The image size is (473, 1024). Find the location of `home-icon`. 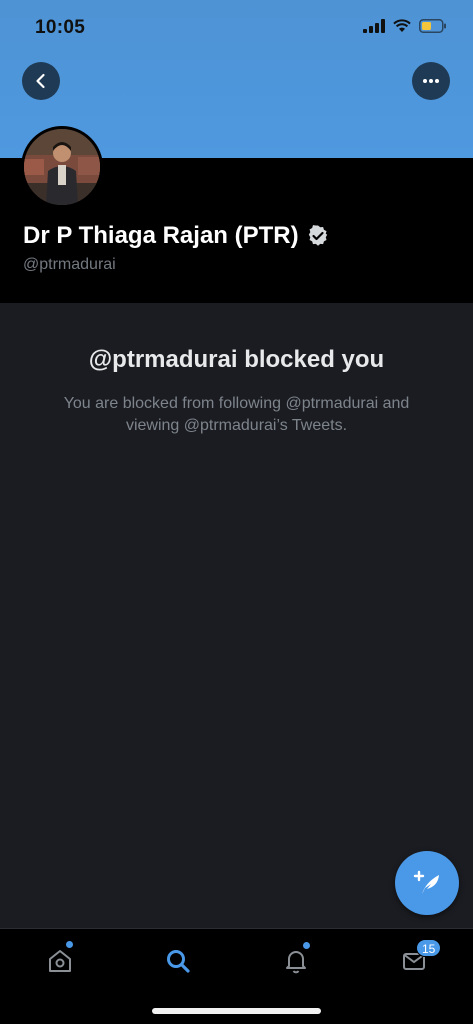

home-icon is located at coordinates (60, 961).